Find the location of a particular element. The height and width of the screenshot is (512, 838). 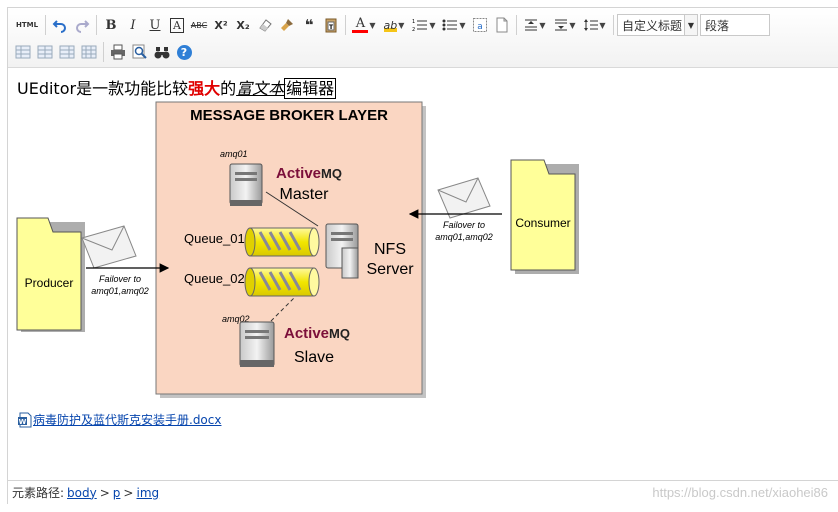

toolbar-row-2: ? is located at coordinates (103, 52).